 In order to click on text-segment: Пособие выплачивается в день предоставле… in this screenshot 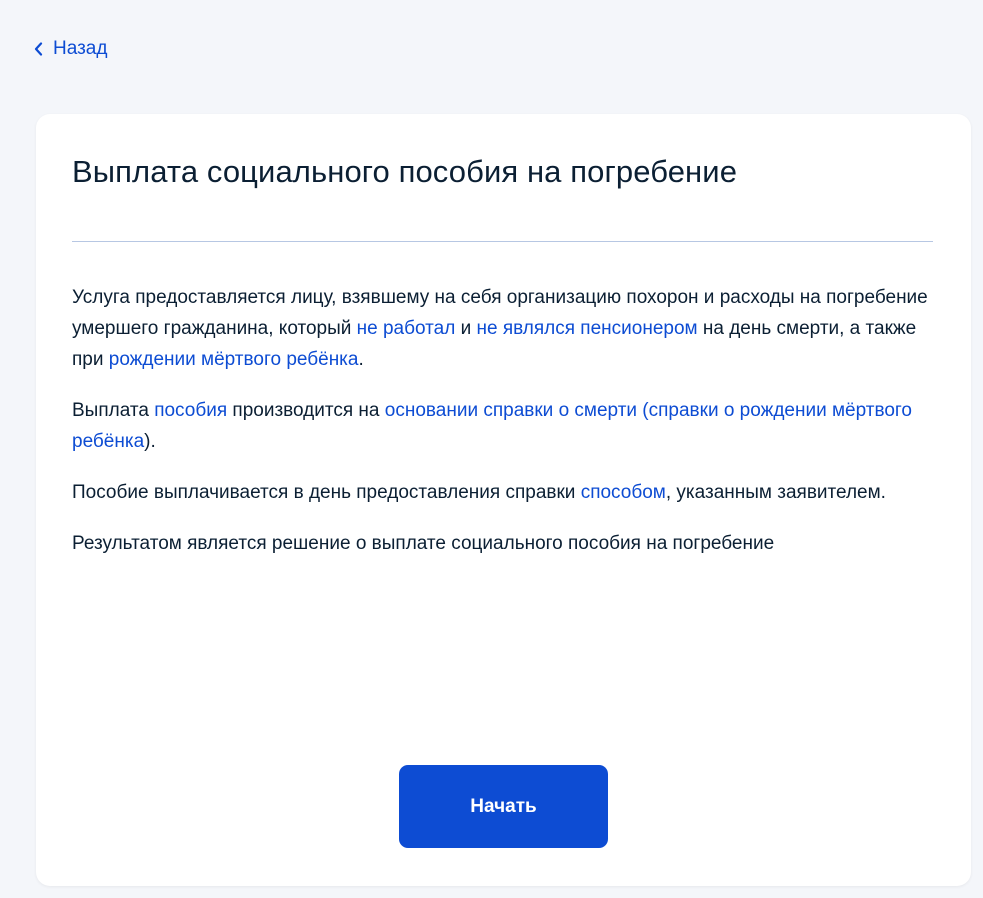, I will do `click(326, 492)`.